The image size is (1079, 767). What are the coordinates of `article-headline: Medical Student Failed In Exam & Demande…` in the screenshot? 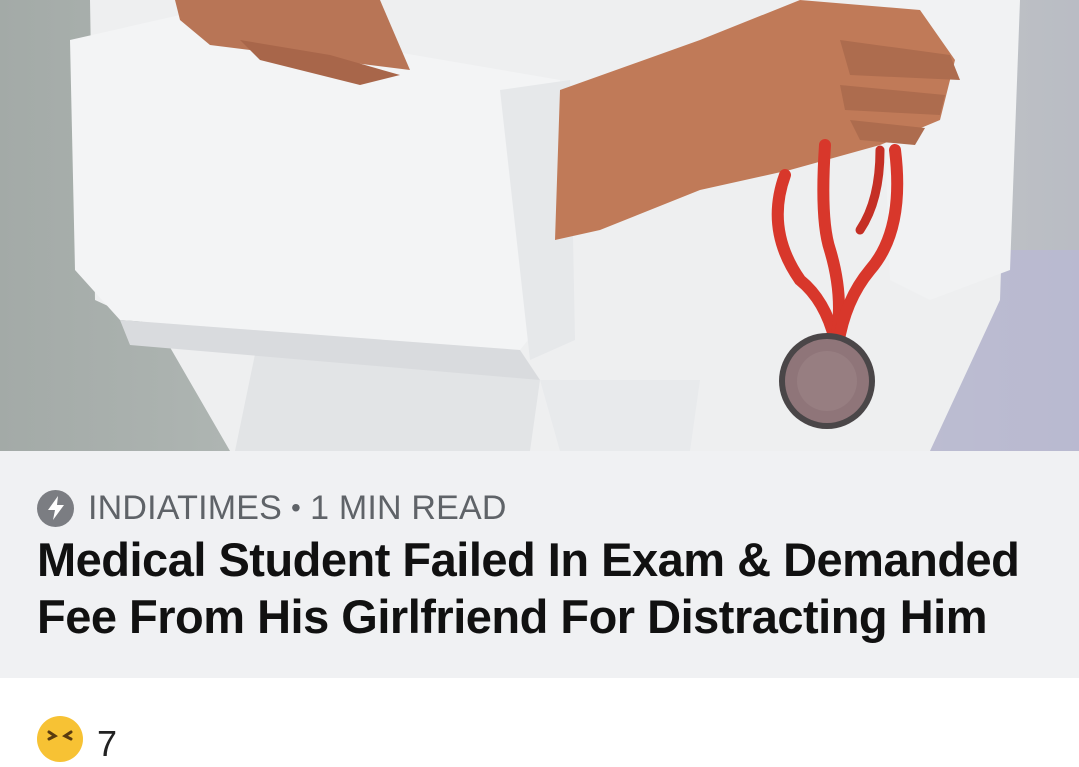 It's located at (542, 588).